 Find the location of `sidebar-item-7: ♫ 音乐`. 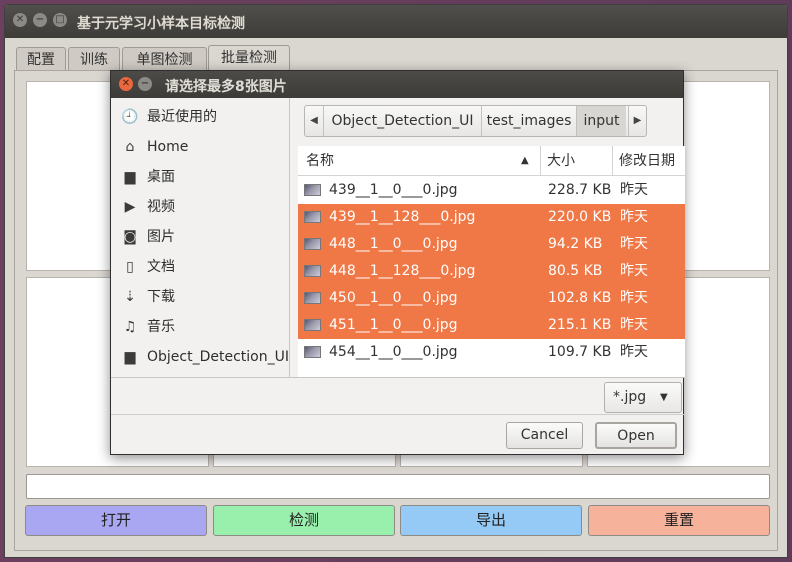

sidebar-item-7: ♫ 音乐 is located at coordinates (200, 327).